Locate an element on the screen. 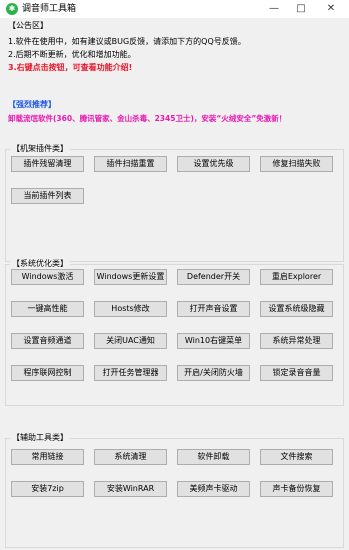 The height and width of the screenshot is (550, 349). system-hidden-setting-button: 设置系统级隐藏 is located at coordinates (296, 309).